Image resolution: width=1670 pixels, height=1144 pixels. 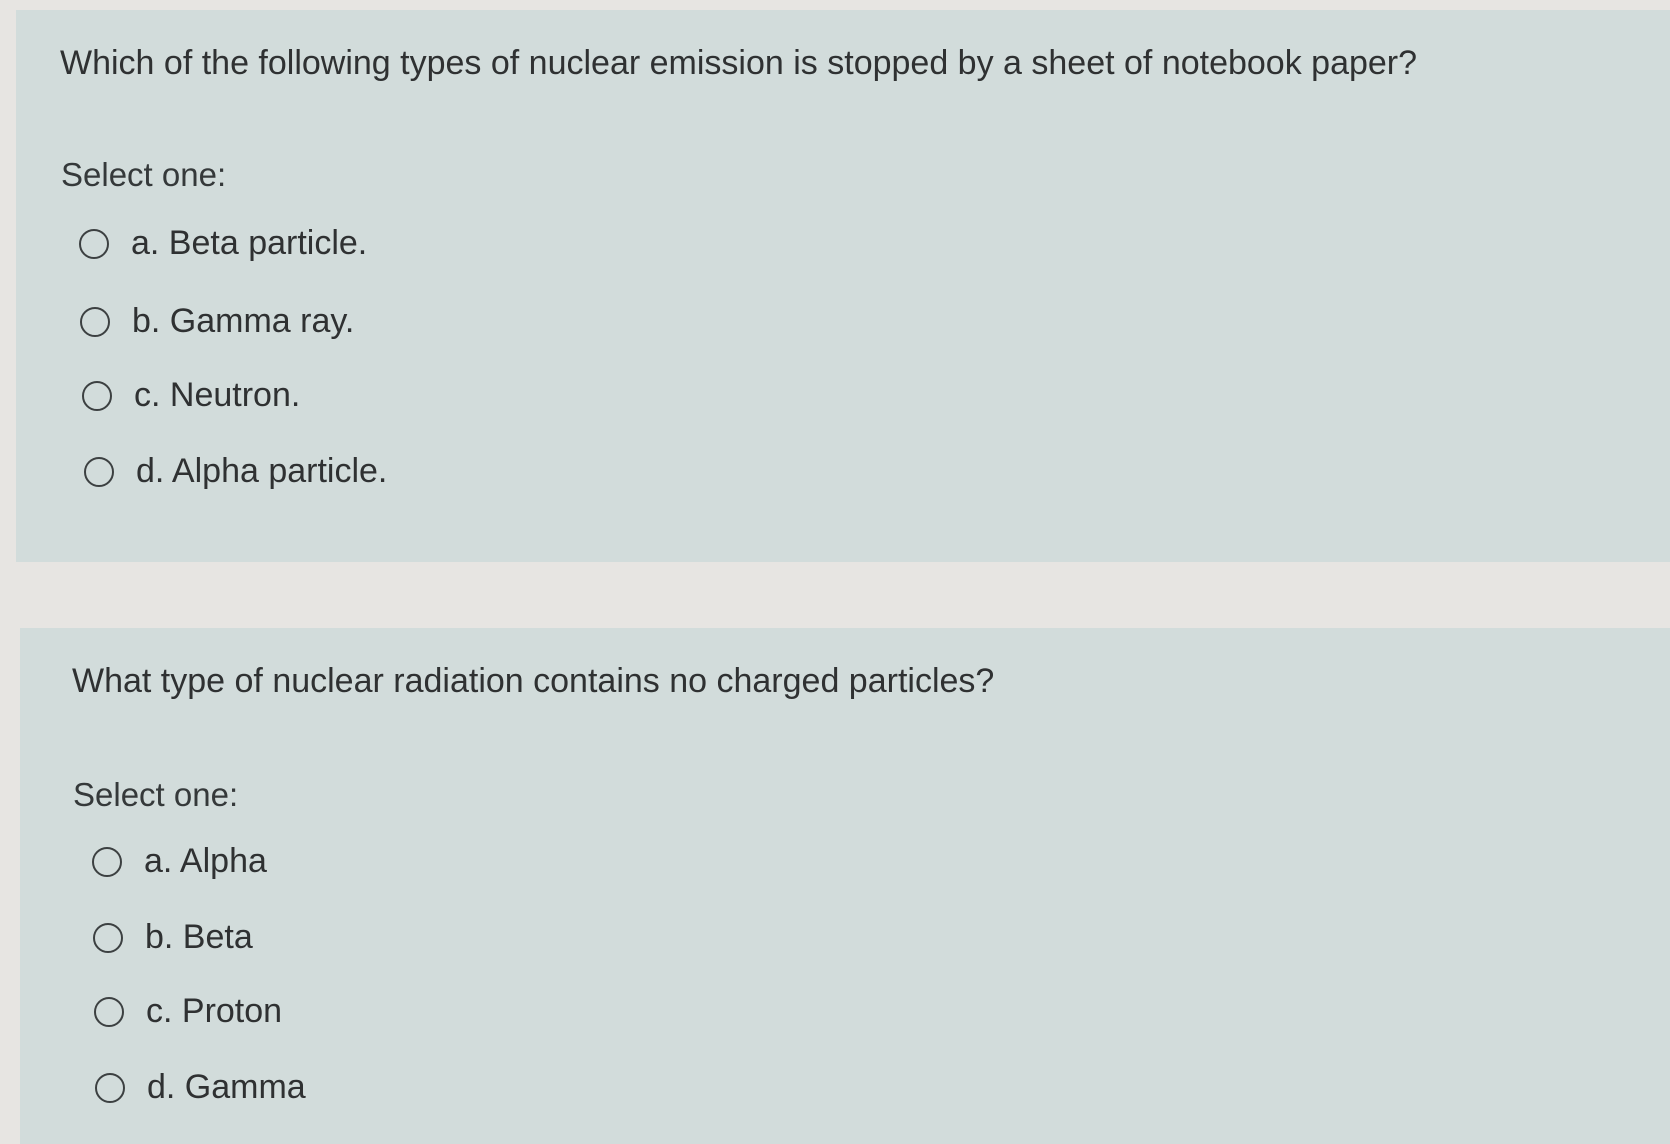 I want to click on answer-option-b: b. Beta, so click(x=173, y=937).